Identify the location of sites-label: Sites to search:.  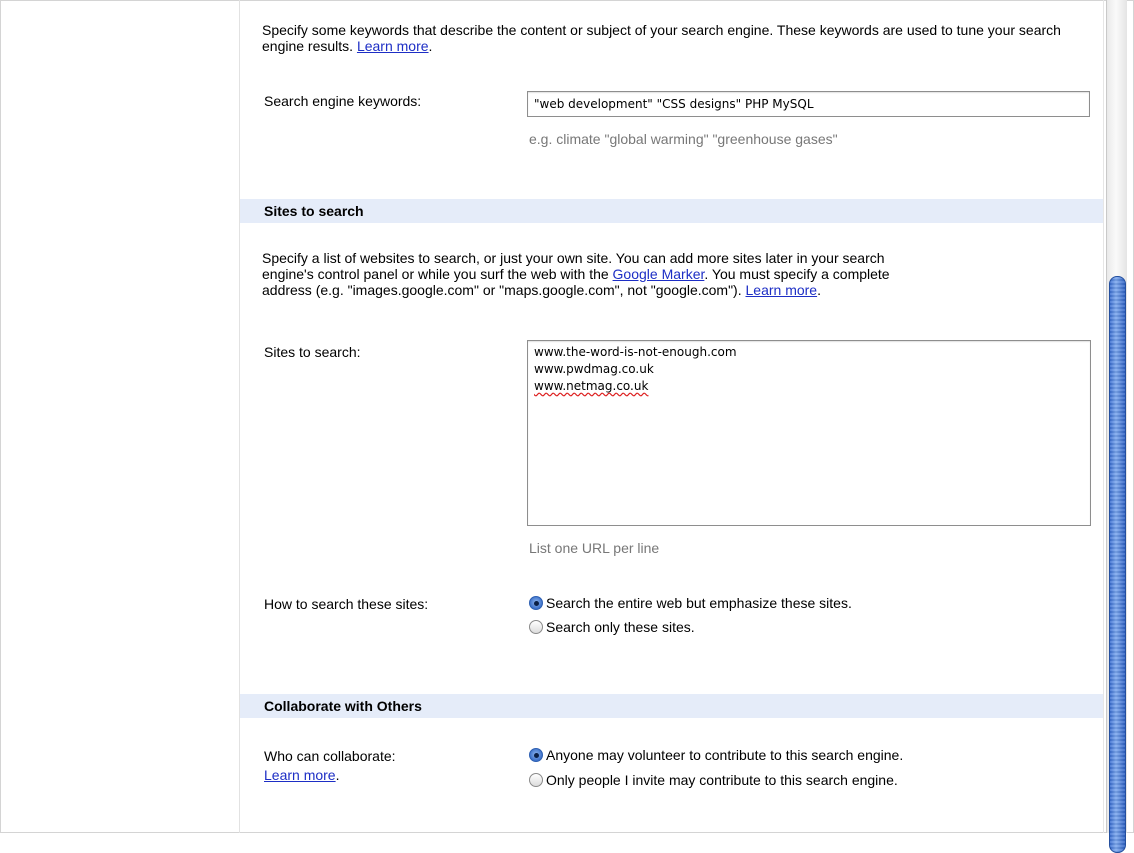
(312, 352).